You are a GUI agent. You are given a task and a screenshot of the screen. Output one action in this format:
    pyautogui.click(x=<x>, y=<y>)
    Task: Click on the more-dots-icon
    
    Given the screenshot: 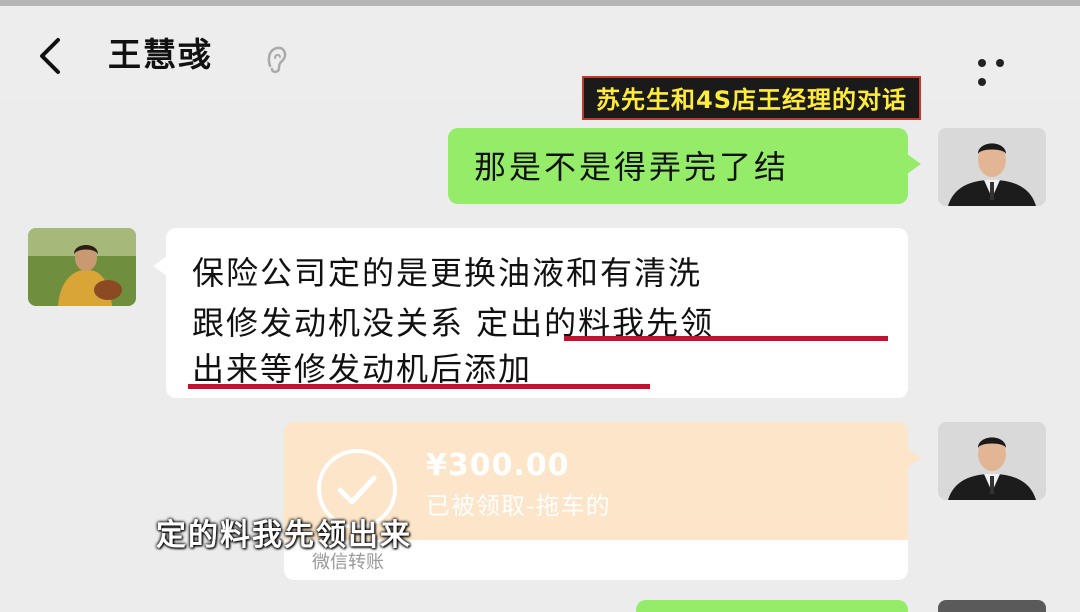 What is the action you would take?
    pyautogui.click(x=1004, y=69)
    